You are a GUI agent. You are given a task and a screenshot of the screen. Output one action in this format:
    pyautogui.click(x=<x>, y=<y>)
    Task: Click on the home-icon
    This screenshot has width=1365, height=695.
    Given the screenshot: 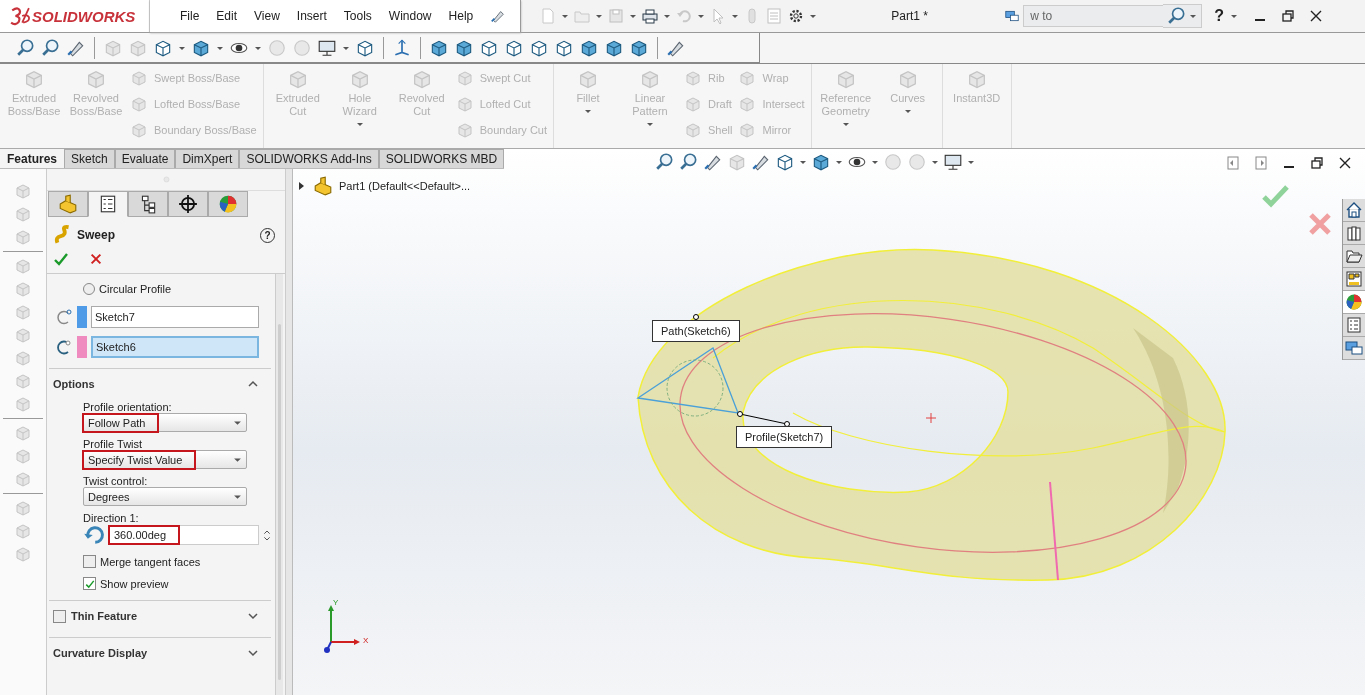 What is the action you would take?
    pyautogui.click(x=1354, y=210)
    